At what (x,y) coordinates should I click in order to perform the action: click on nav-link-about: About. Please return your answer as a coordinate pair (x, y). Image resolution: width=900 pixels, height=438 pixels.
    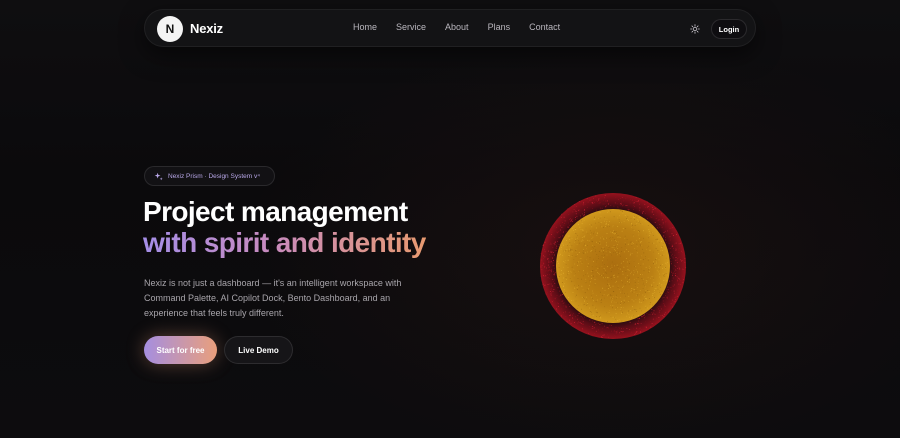
    Looking at the image, I should click on (457, 27).